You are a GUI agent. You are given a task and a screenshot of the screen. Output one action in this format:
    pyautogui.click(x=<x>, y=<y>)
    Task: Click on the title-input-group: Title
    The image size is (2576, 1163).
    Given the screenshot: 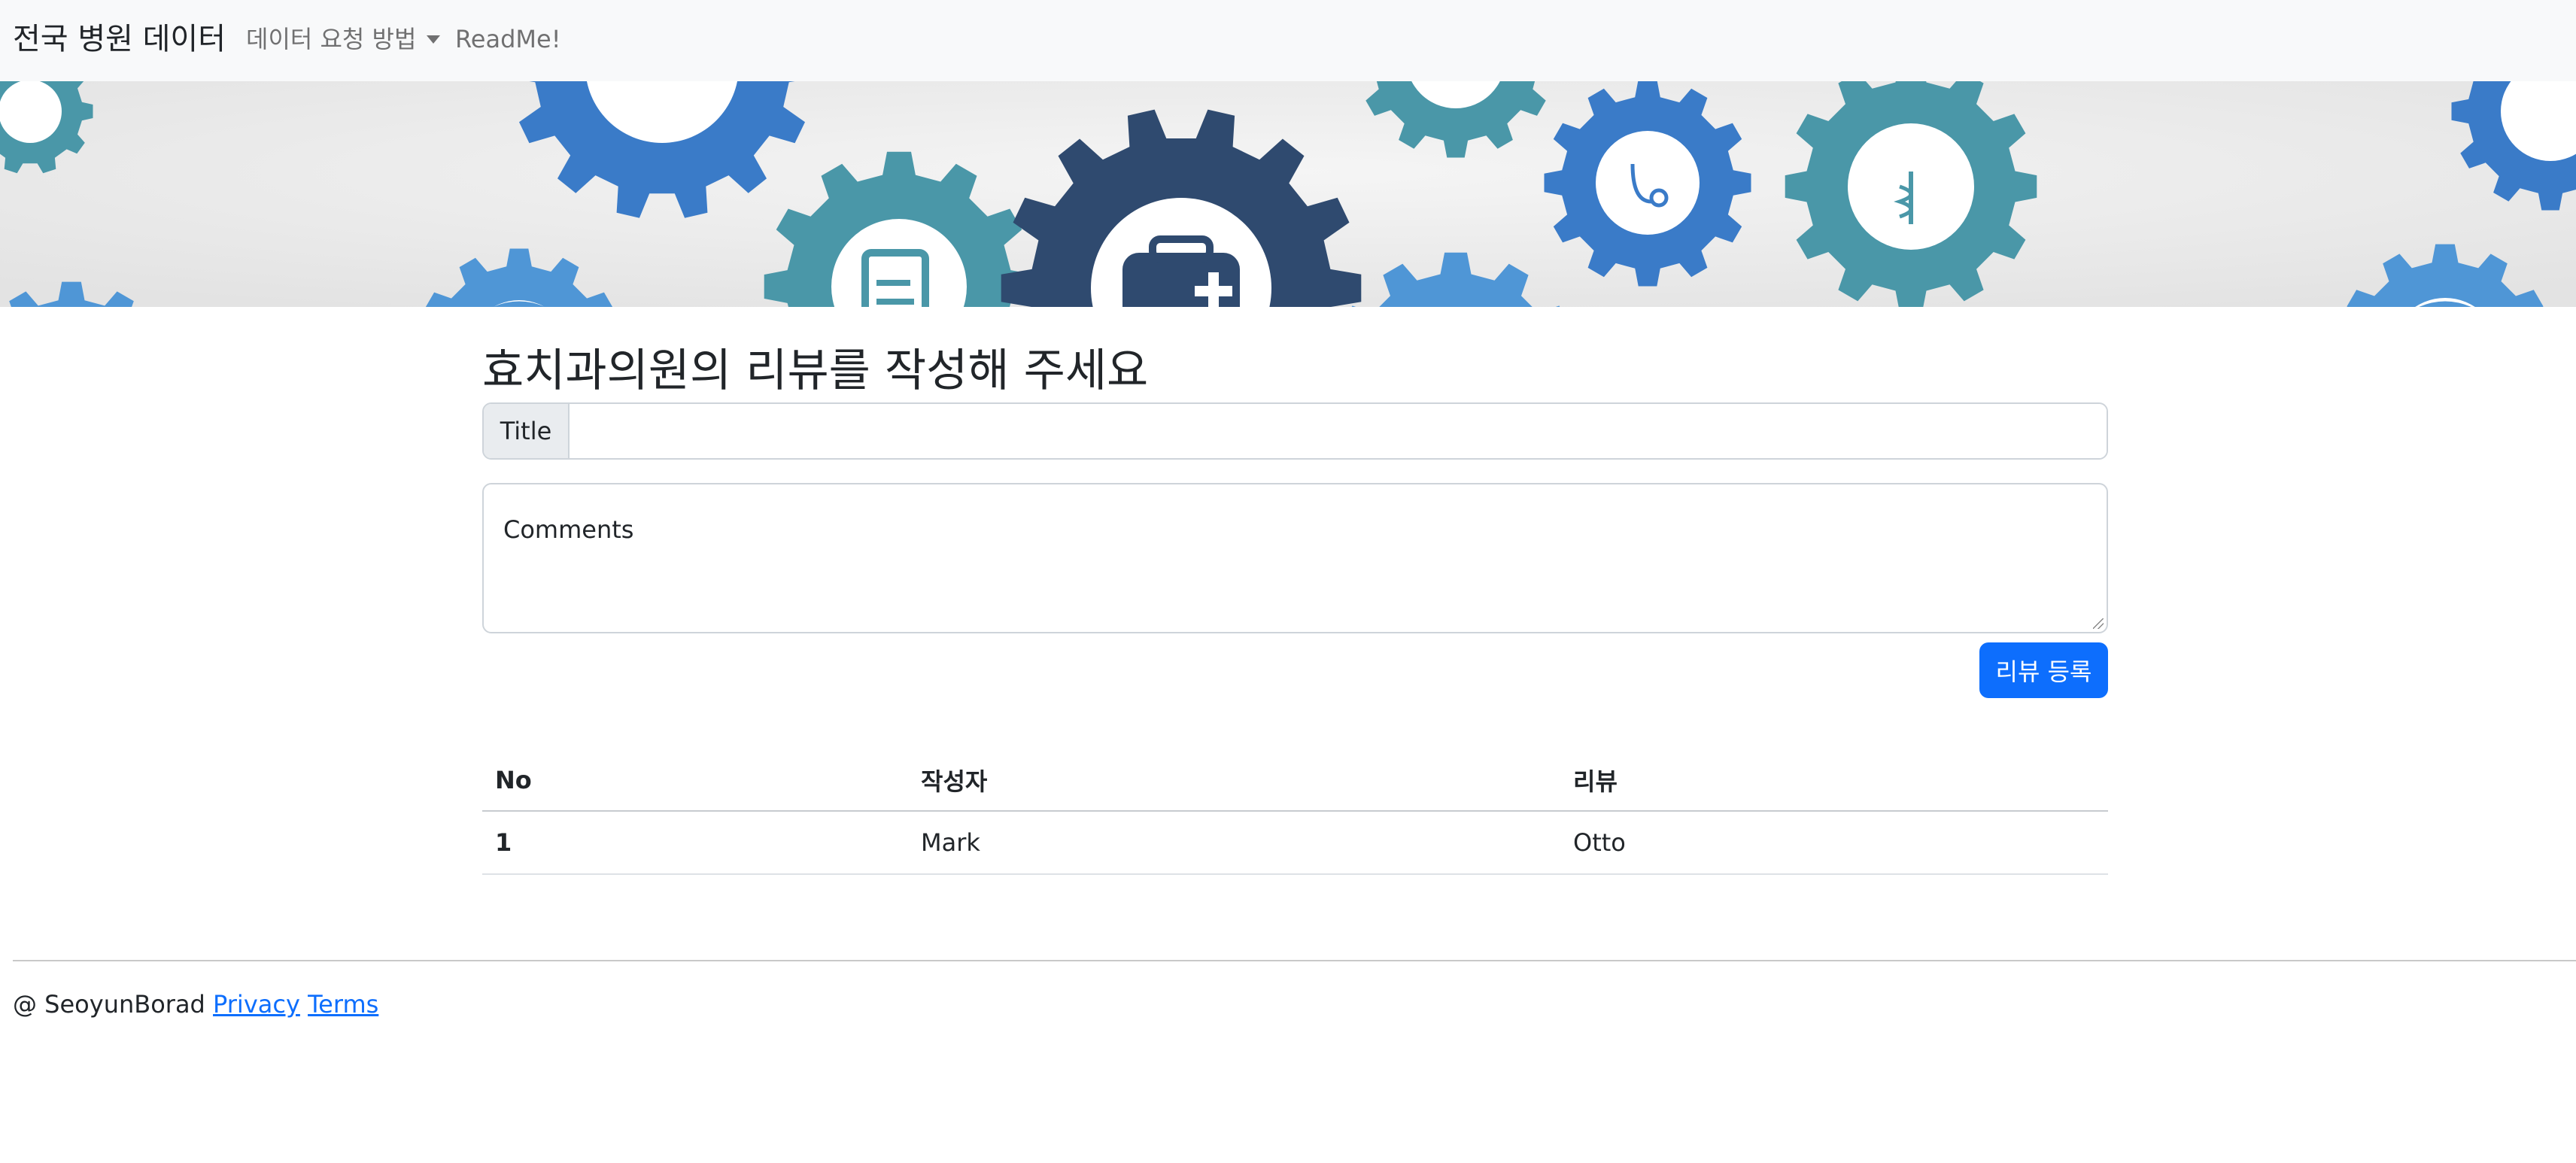 What is the action you would take?
    pyautogui.click(x=1295, y=431)
    